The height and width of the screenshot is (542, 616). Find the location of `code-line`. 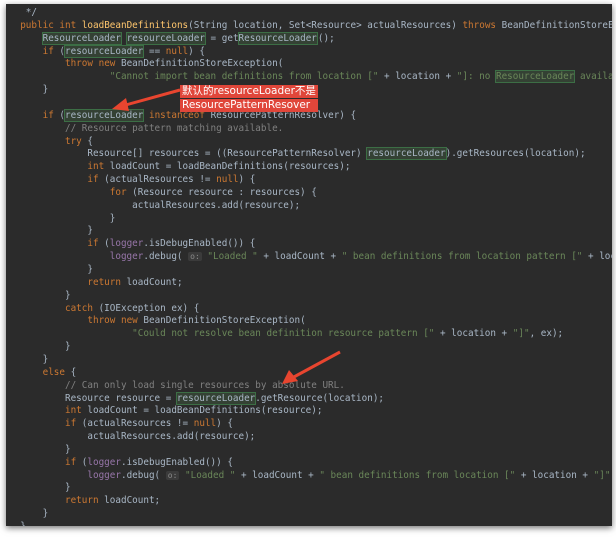

code-line is located at coordinates (7, 102).